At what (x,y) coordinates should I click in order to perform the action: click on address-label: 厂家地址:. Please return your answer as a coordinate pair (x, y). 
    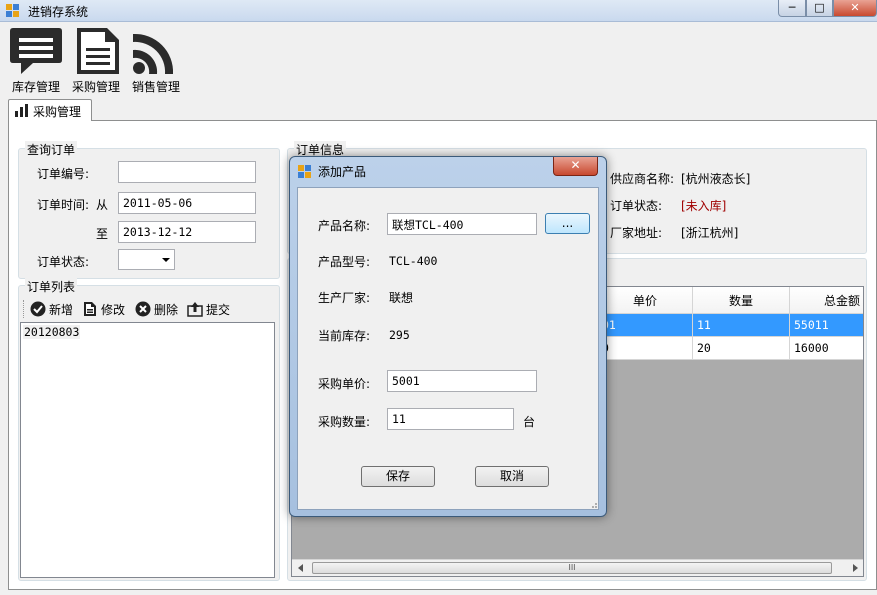
    Looking at the image, I should click on (636, 233).